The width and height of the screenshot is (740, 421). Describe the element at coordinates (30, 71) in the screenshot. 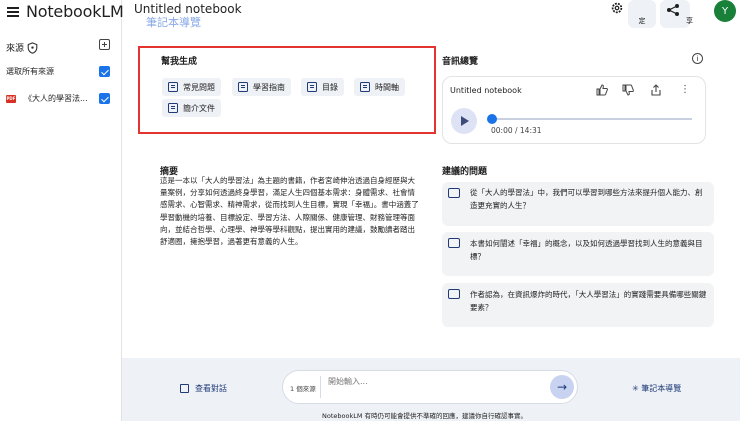

I see `select-all-label: 選取所有來源` at that location.